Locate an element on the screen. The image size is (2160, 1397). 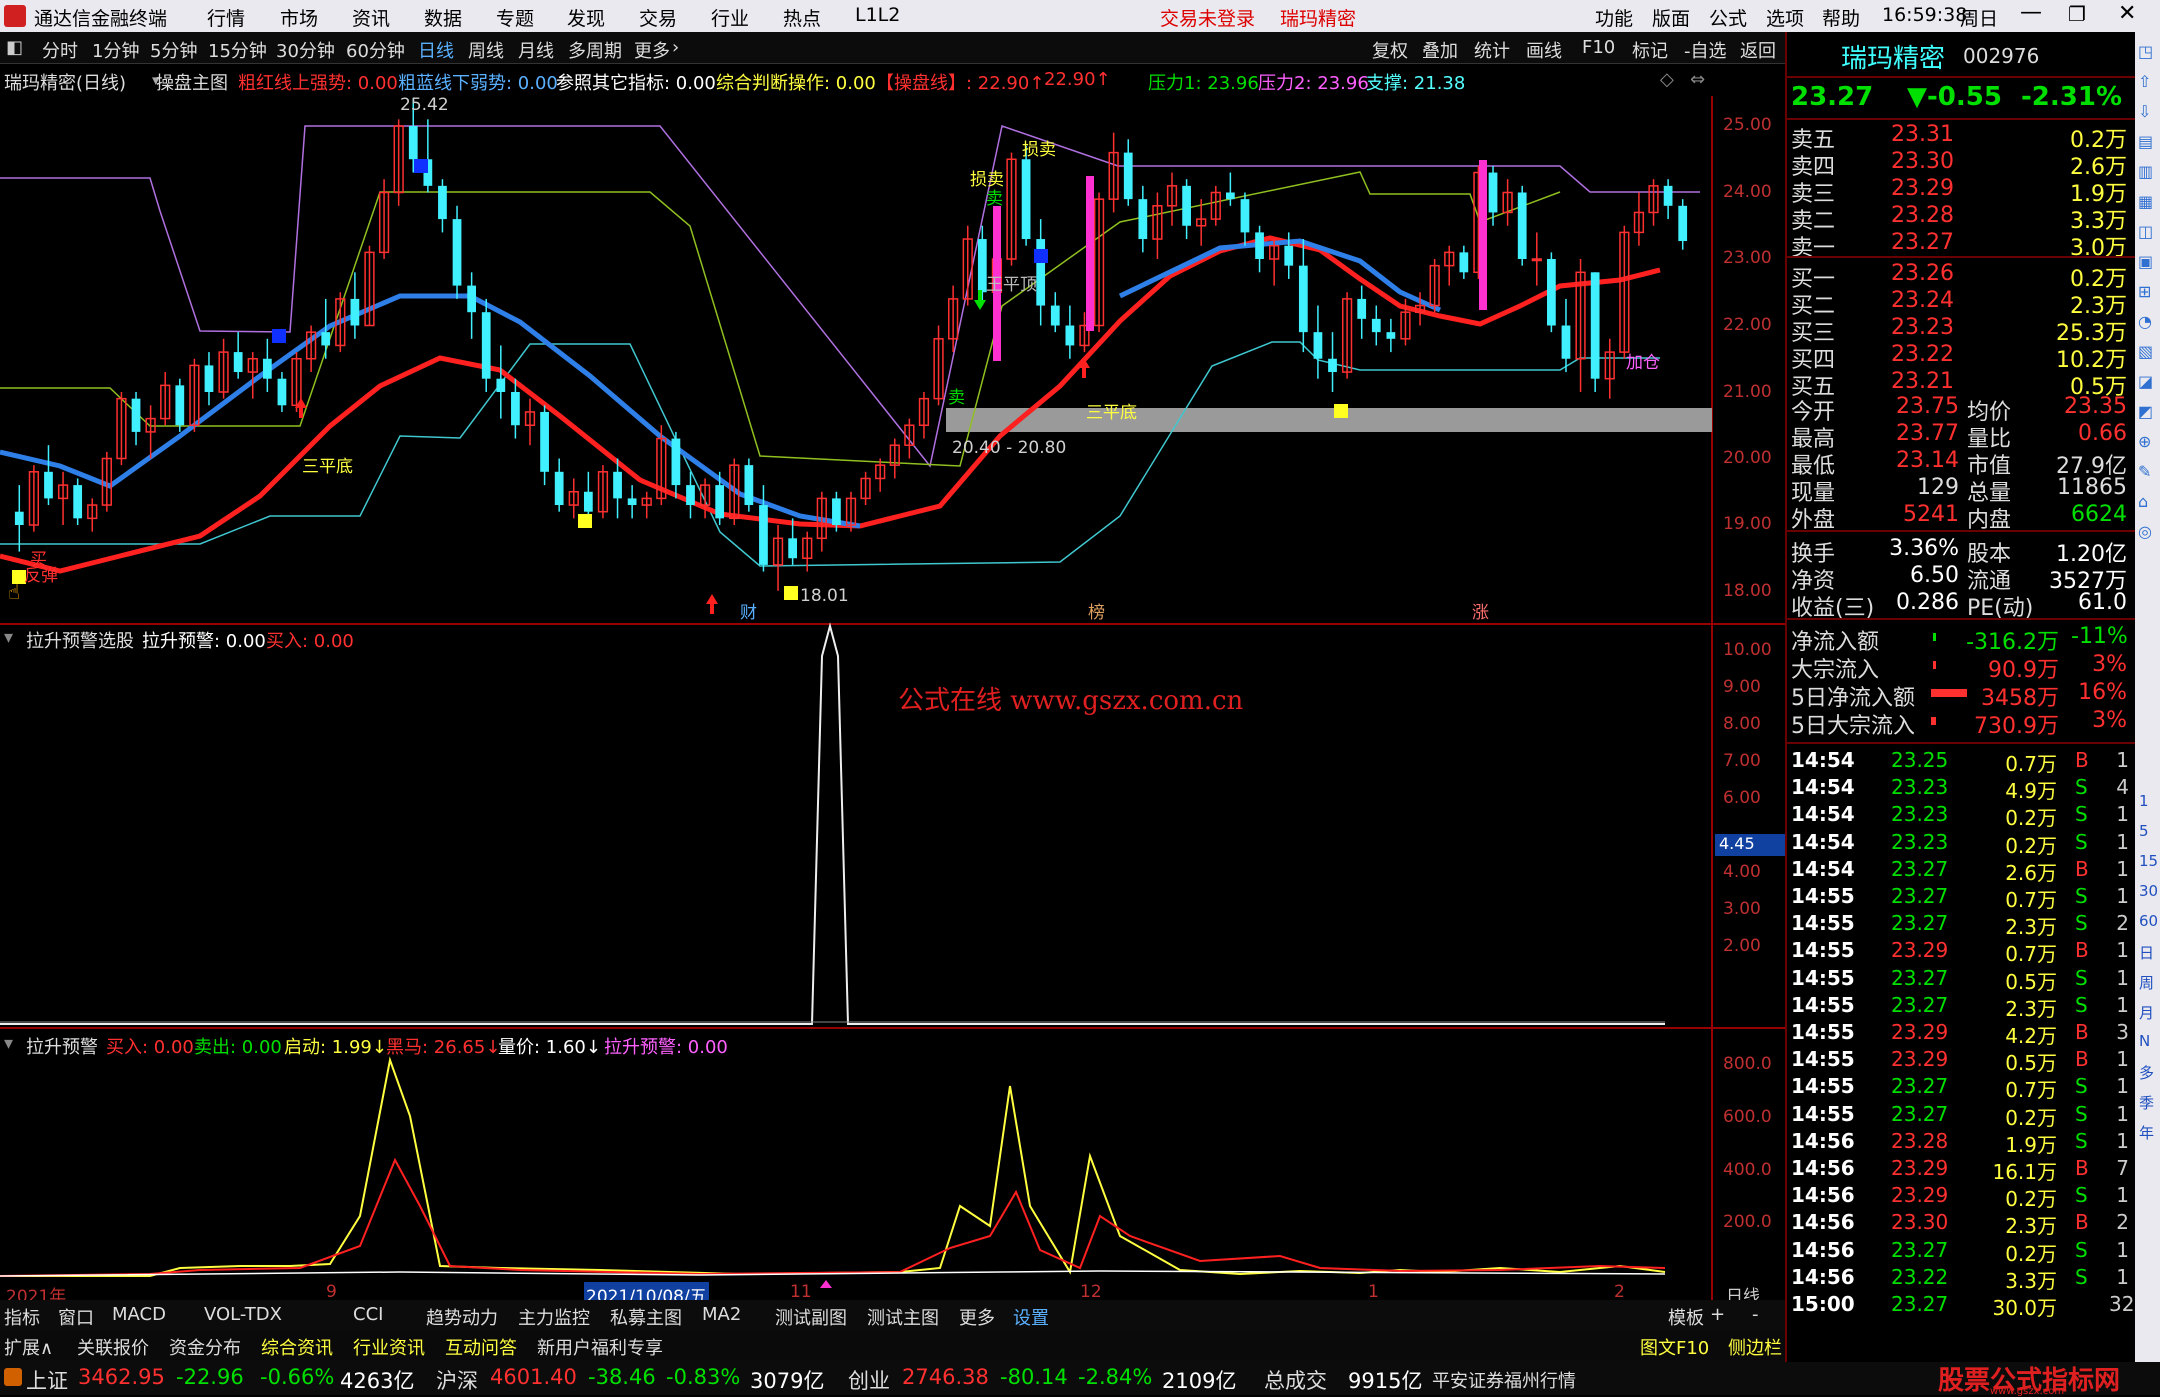
tick-row-6: 14:55 23.27 2.3万 S 2 is located at coordinates (1961, 925).